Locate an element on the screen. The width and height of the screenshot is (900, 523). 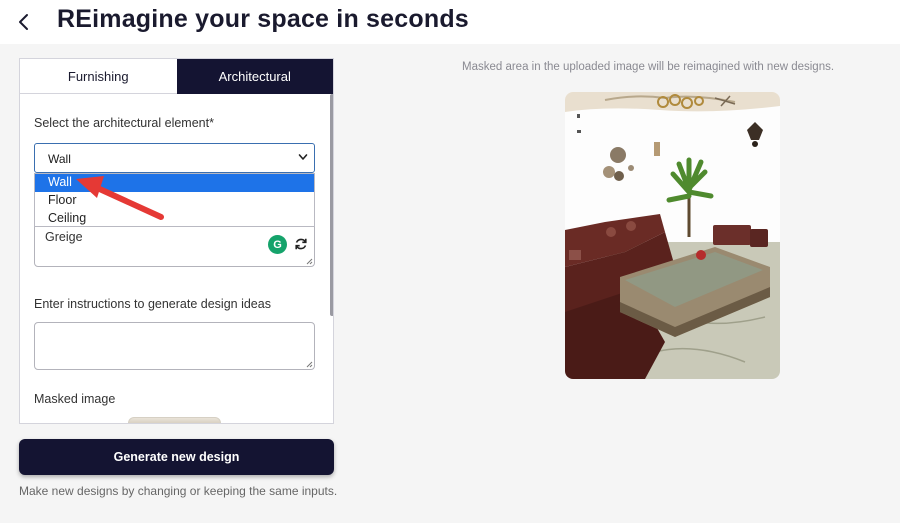
panel-scrollbar is located at coordinates (331, 205).